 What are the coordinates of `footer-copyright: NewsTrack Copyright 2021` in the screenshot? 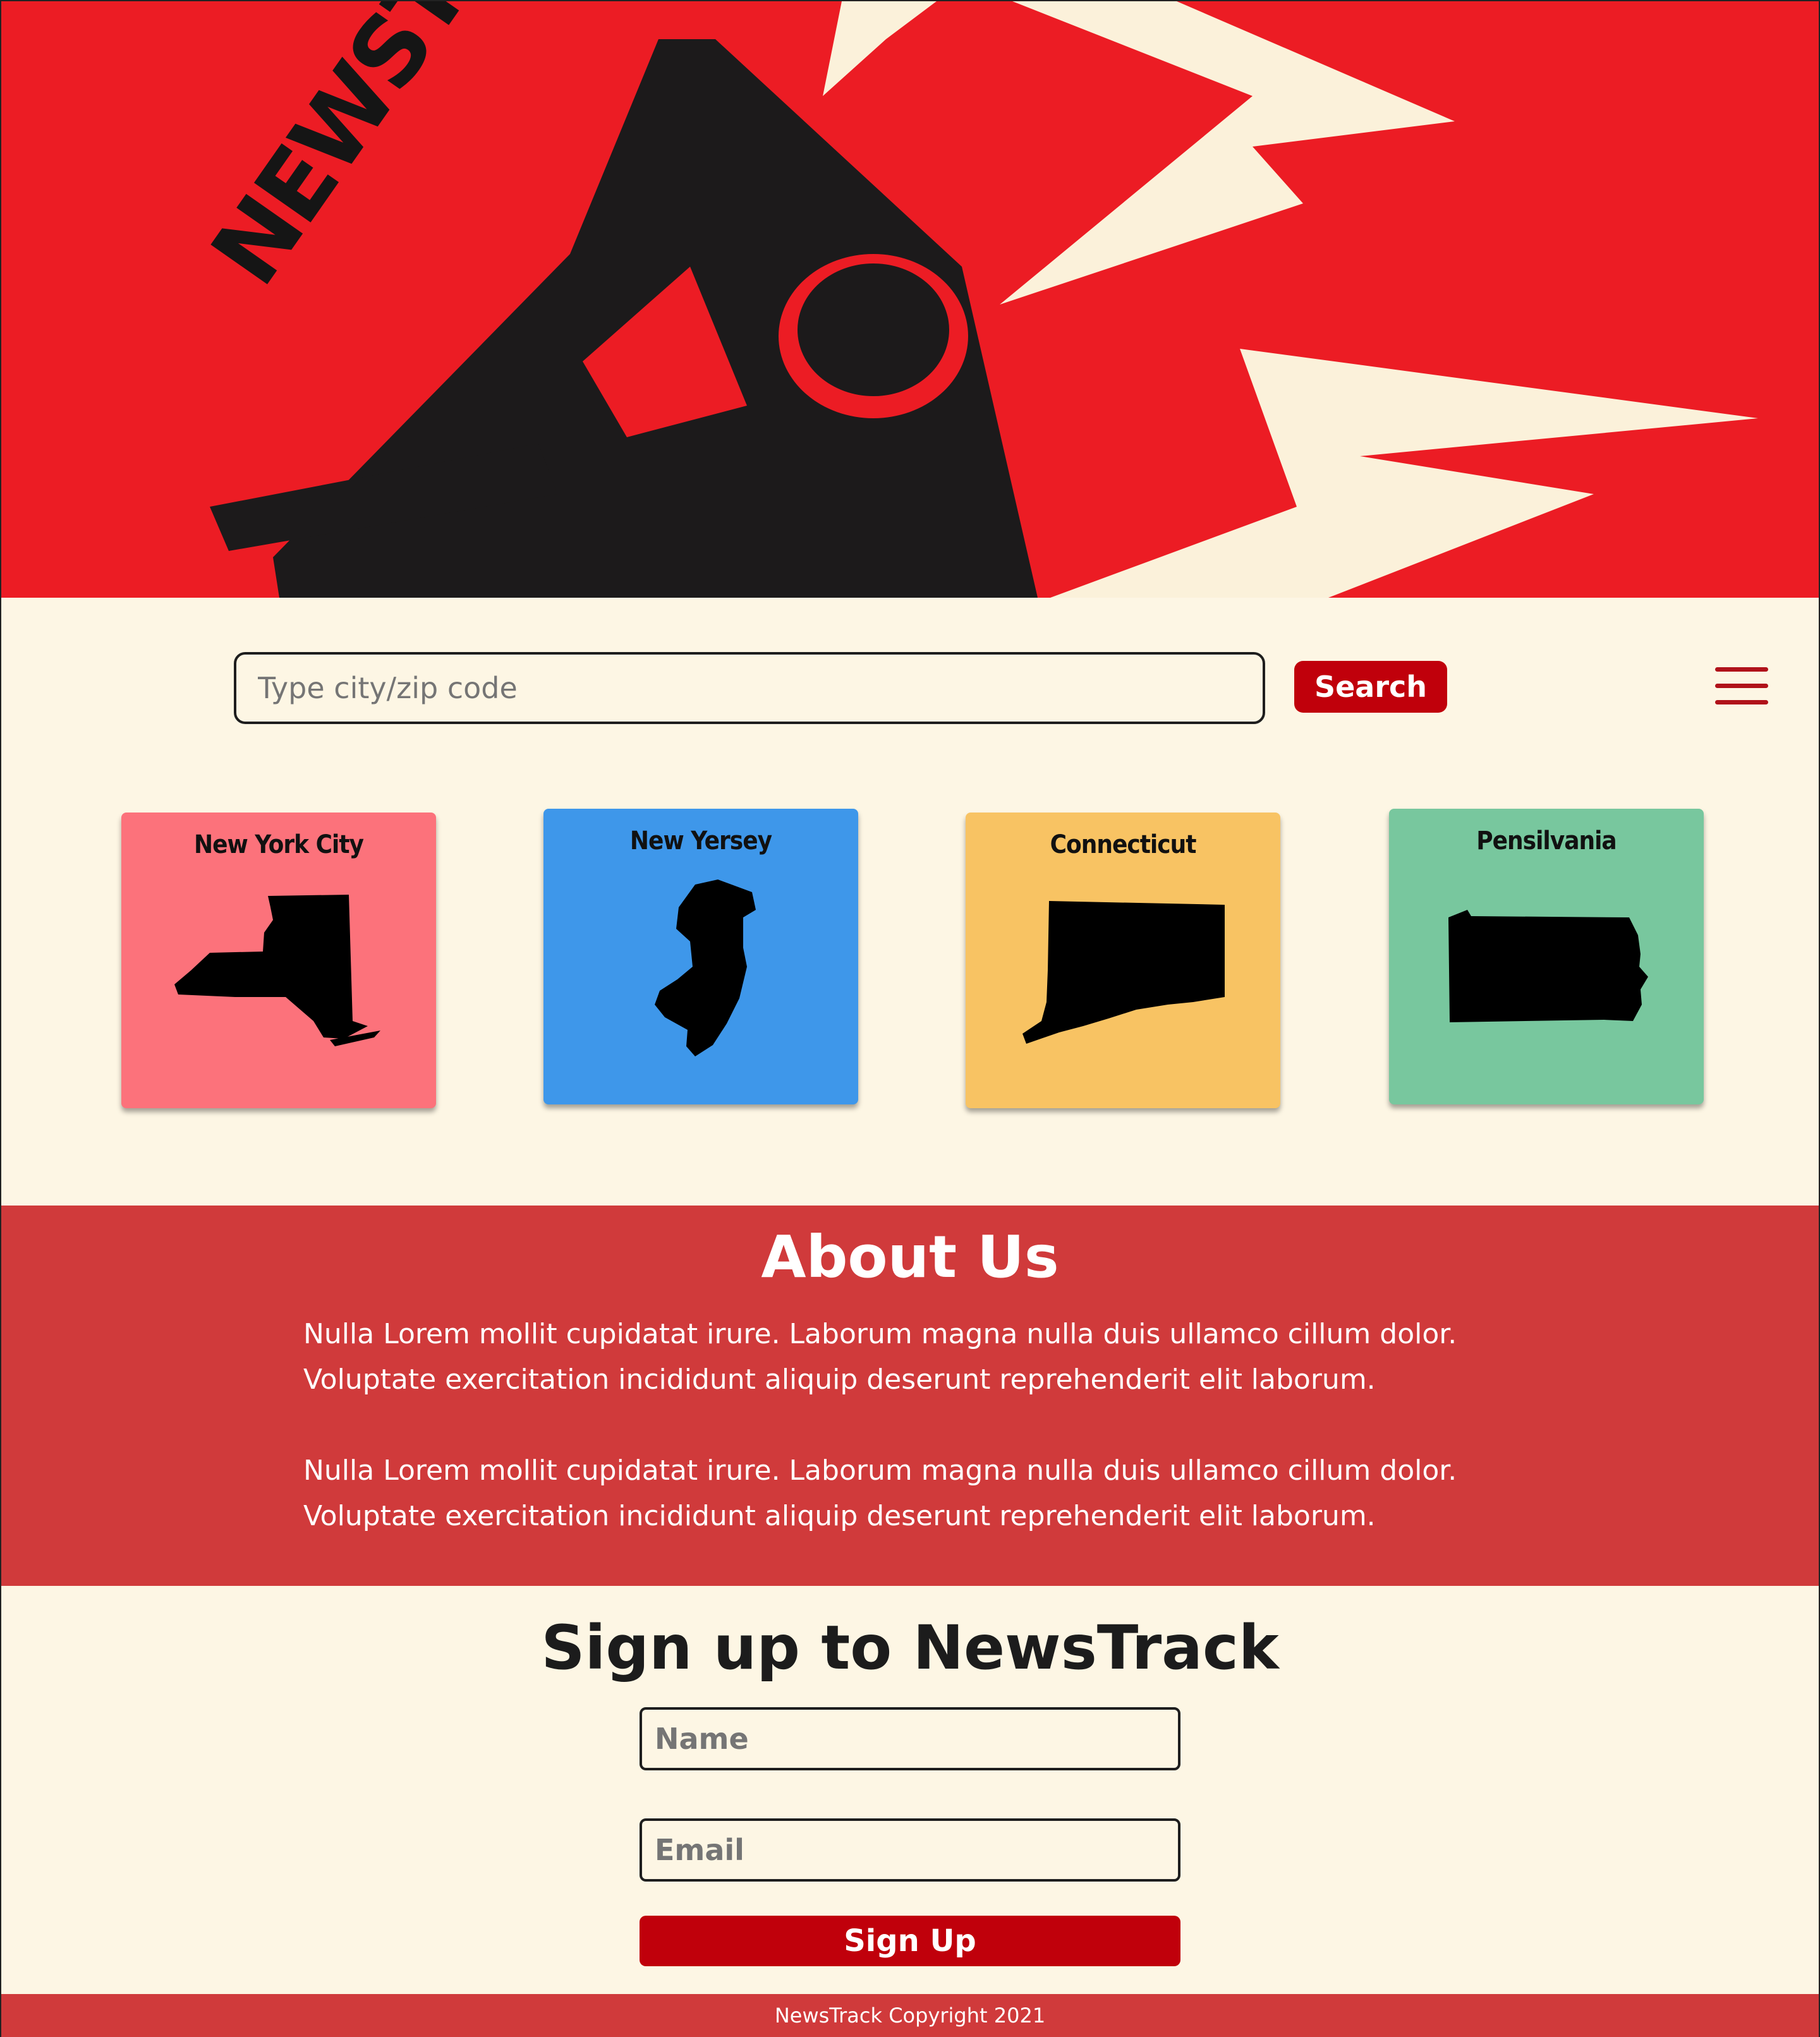 It's located at (910, 2016).